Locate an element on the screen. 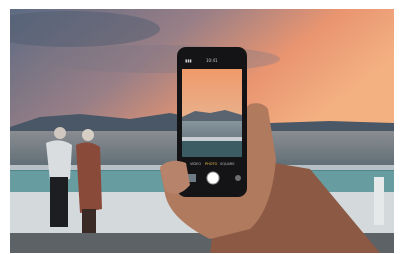 The width and height of the screenshot is (404, 254). camera-mode-square: SQUARE is located at coordinates (227, 164).